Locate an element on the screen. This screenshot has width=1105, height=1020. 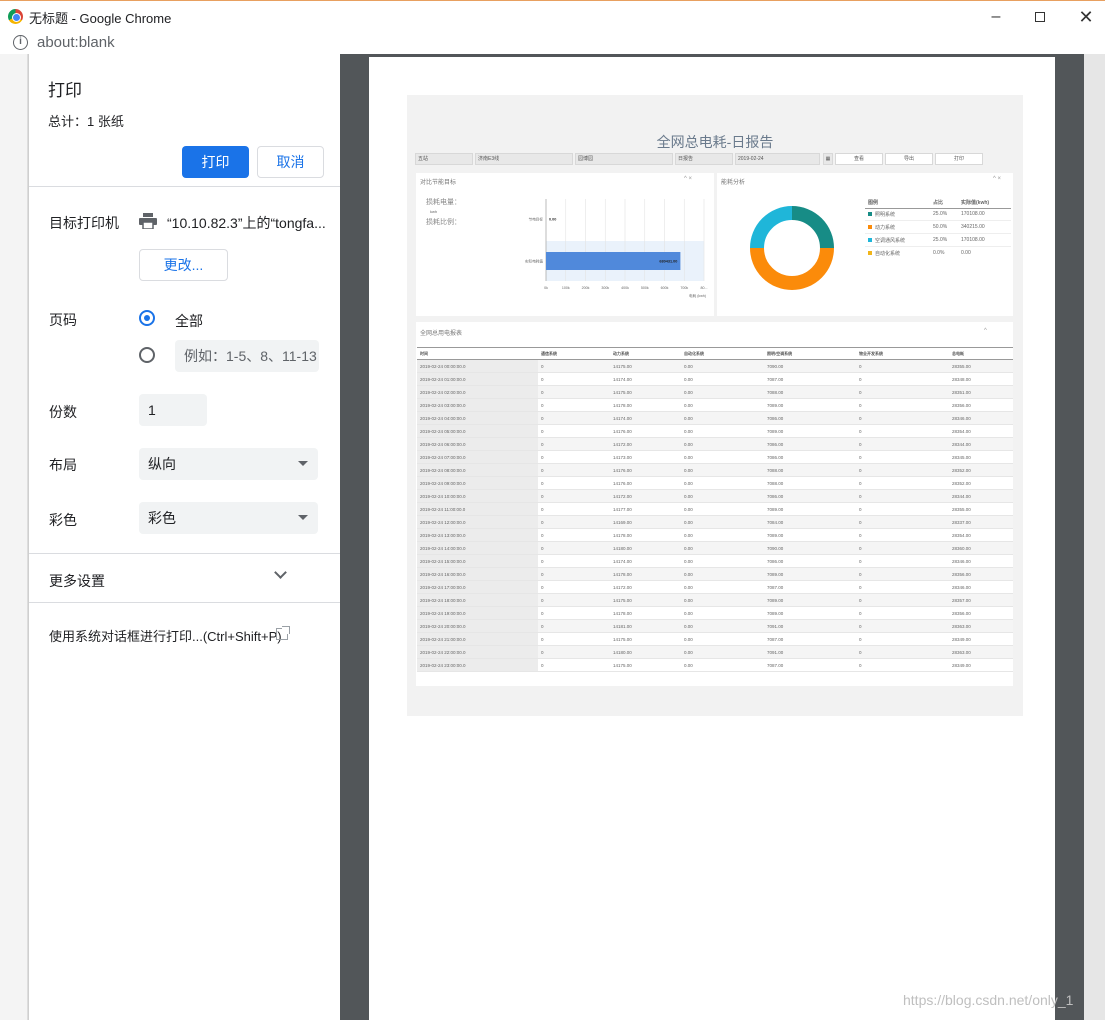
layout-value: 纵向 is located at coordinates (162, 464).